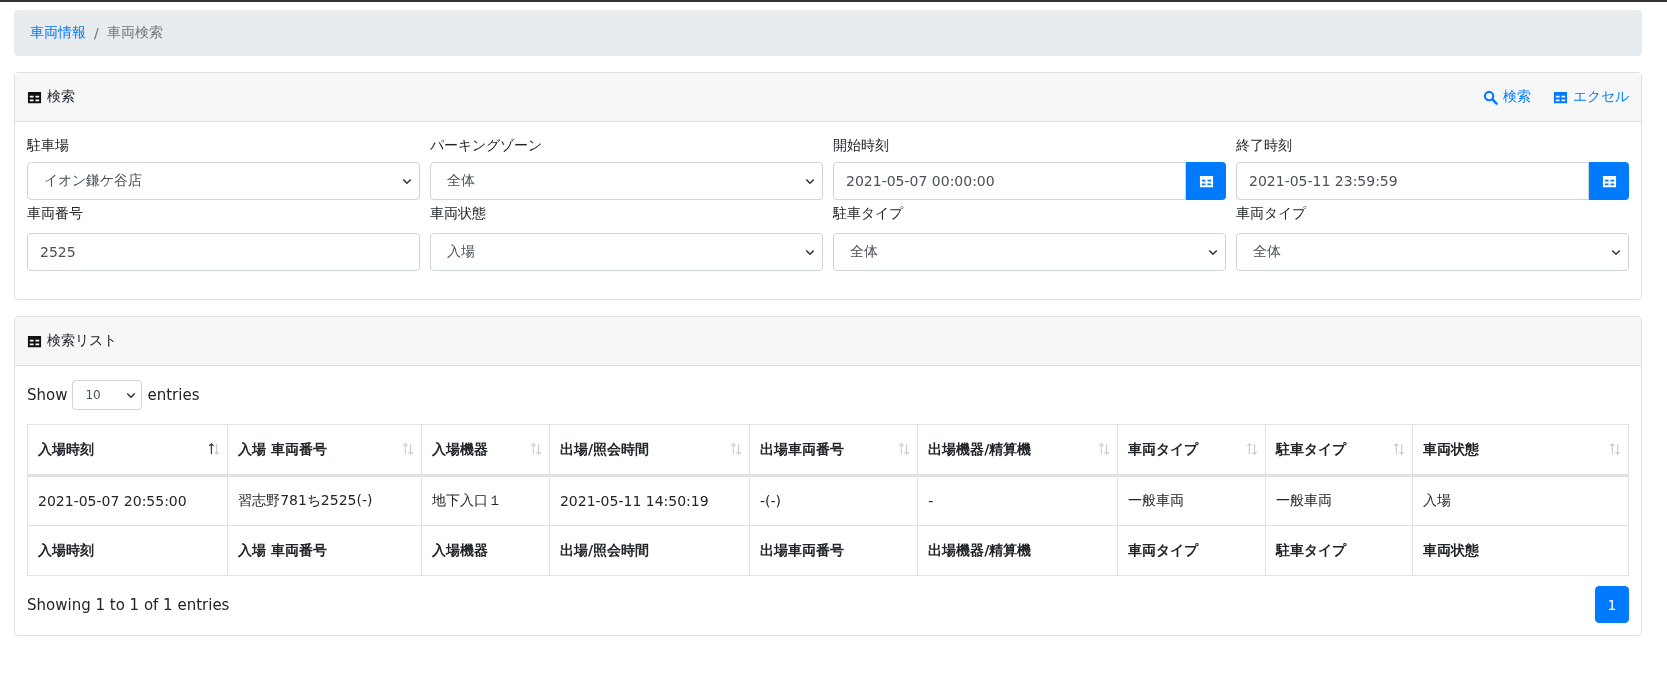  Describe the element at coordinates (1017, 500) in the screenshot. I see `table-cell: -` at that location.